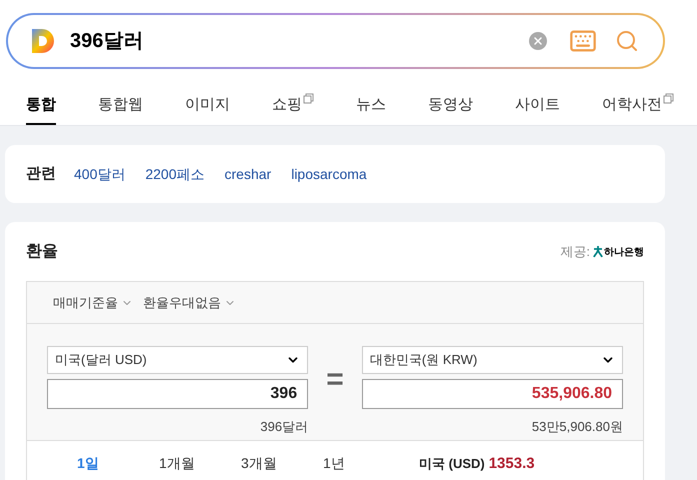 The height and width of the screenshot is (480, 697). What do you see at coordinates (175, 174) in the screenshot?
I see `related-link: 2200페소` at bounding box center [175, 174].